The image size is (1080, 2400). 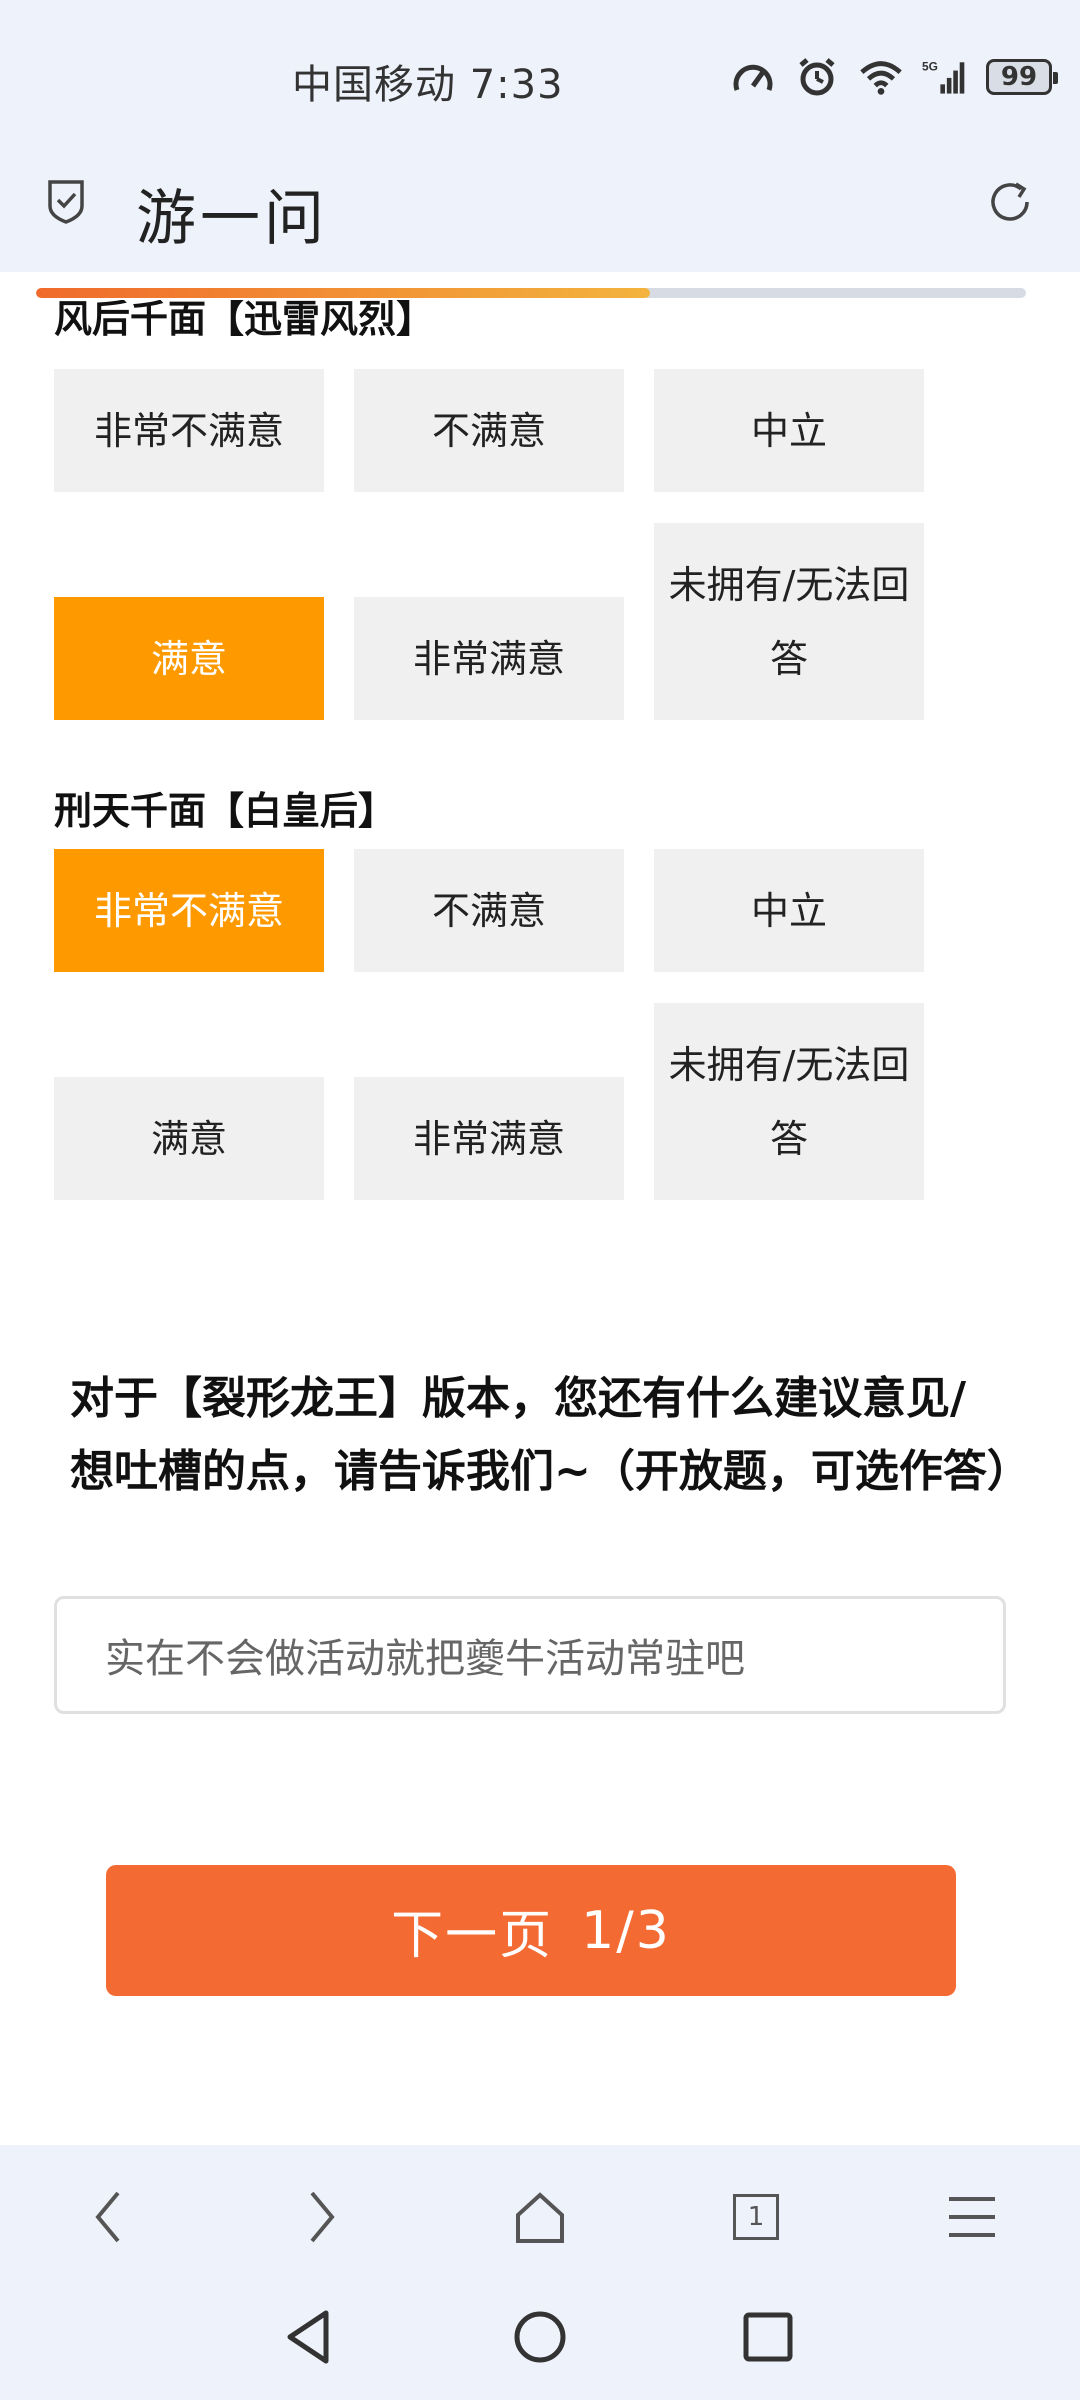 What do you see at coordinates (489, 430) in the screenshot?
I see `q1-option-dissatisfied: 不满意` at bounding box center [489, 430].